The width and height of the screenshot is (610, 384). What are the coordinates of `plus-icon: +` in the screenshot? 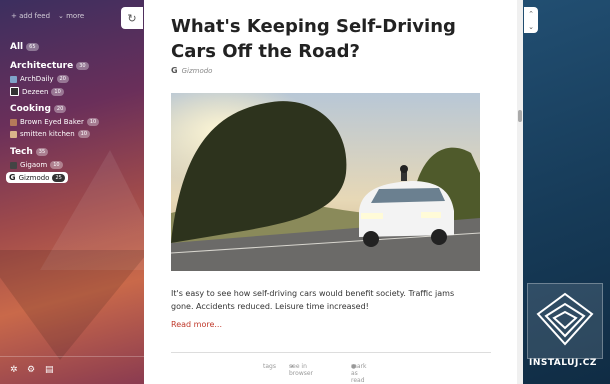 It's located at (15, 16).